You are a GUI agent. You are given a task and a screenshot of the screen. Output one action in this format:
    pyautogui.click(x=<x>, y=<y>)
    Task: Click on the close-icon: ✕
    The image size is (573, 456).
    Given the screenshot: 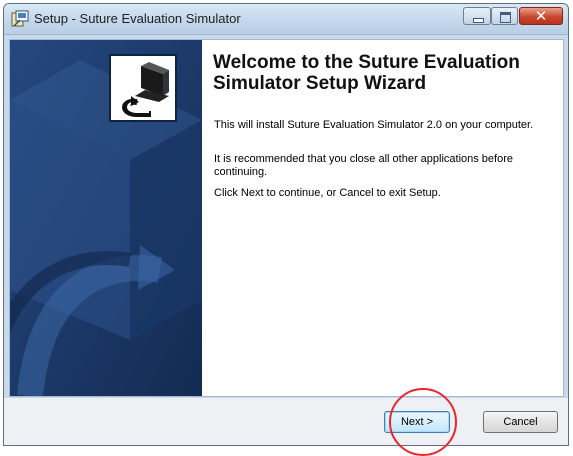 What is the action you would take?
    pyautogui.click(x=541, y=16)
    